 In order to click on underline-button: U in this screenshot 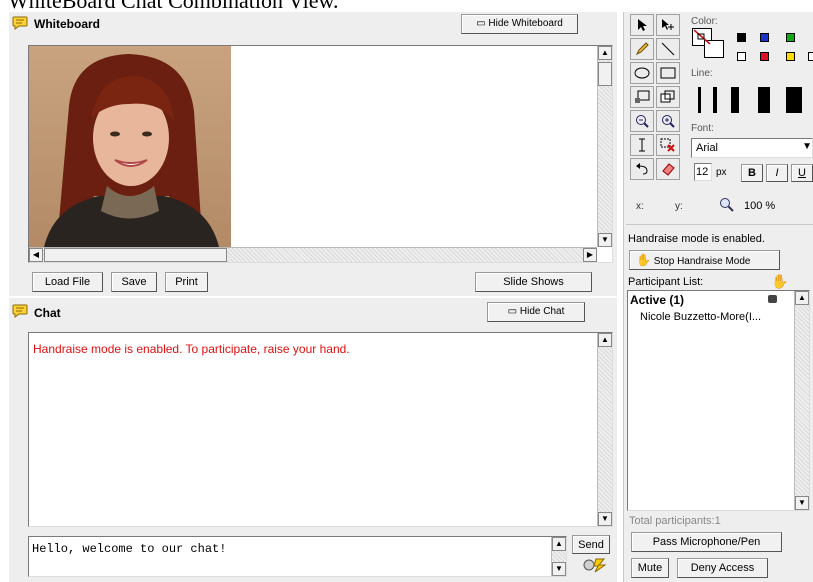, I will do `click(802, 173)`.